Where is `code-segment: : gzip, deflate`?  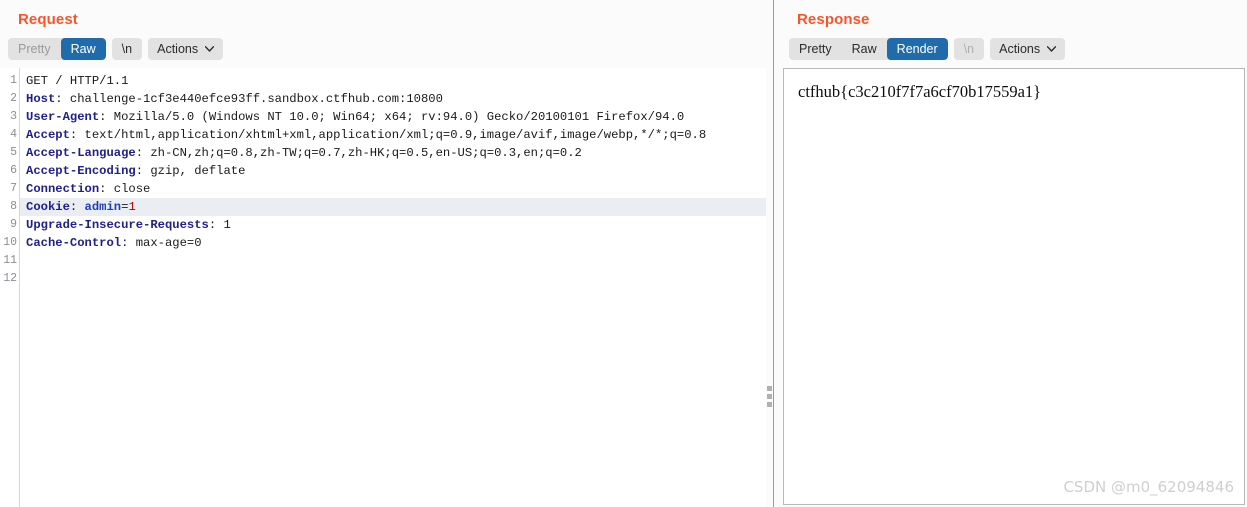 code-segment: : gzip, deflate is located at coordinates (190, 171).